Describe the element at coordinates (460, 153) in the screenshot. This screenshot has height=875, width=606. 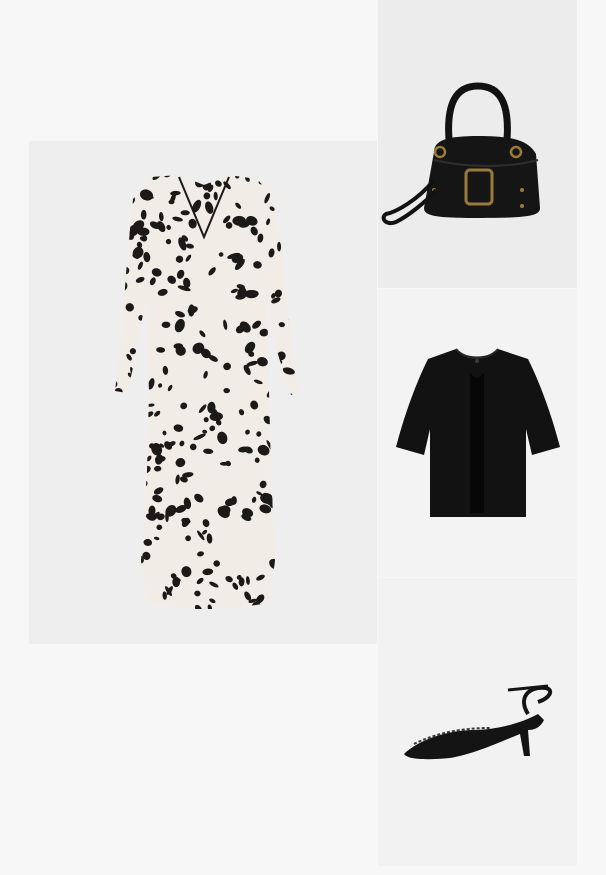
I see `black-leather-buckle-handbag-image` at that location.